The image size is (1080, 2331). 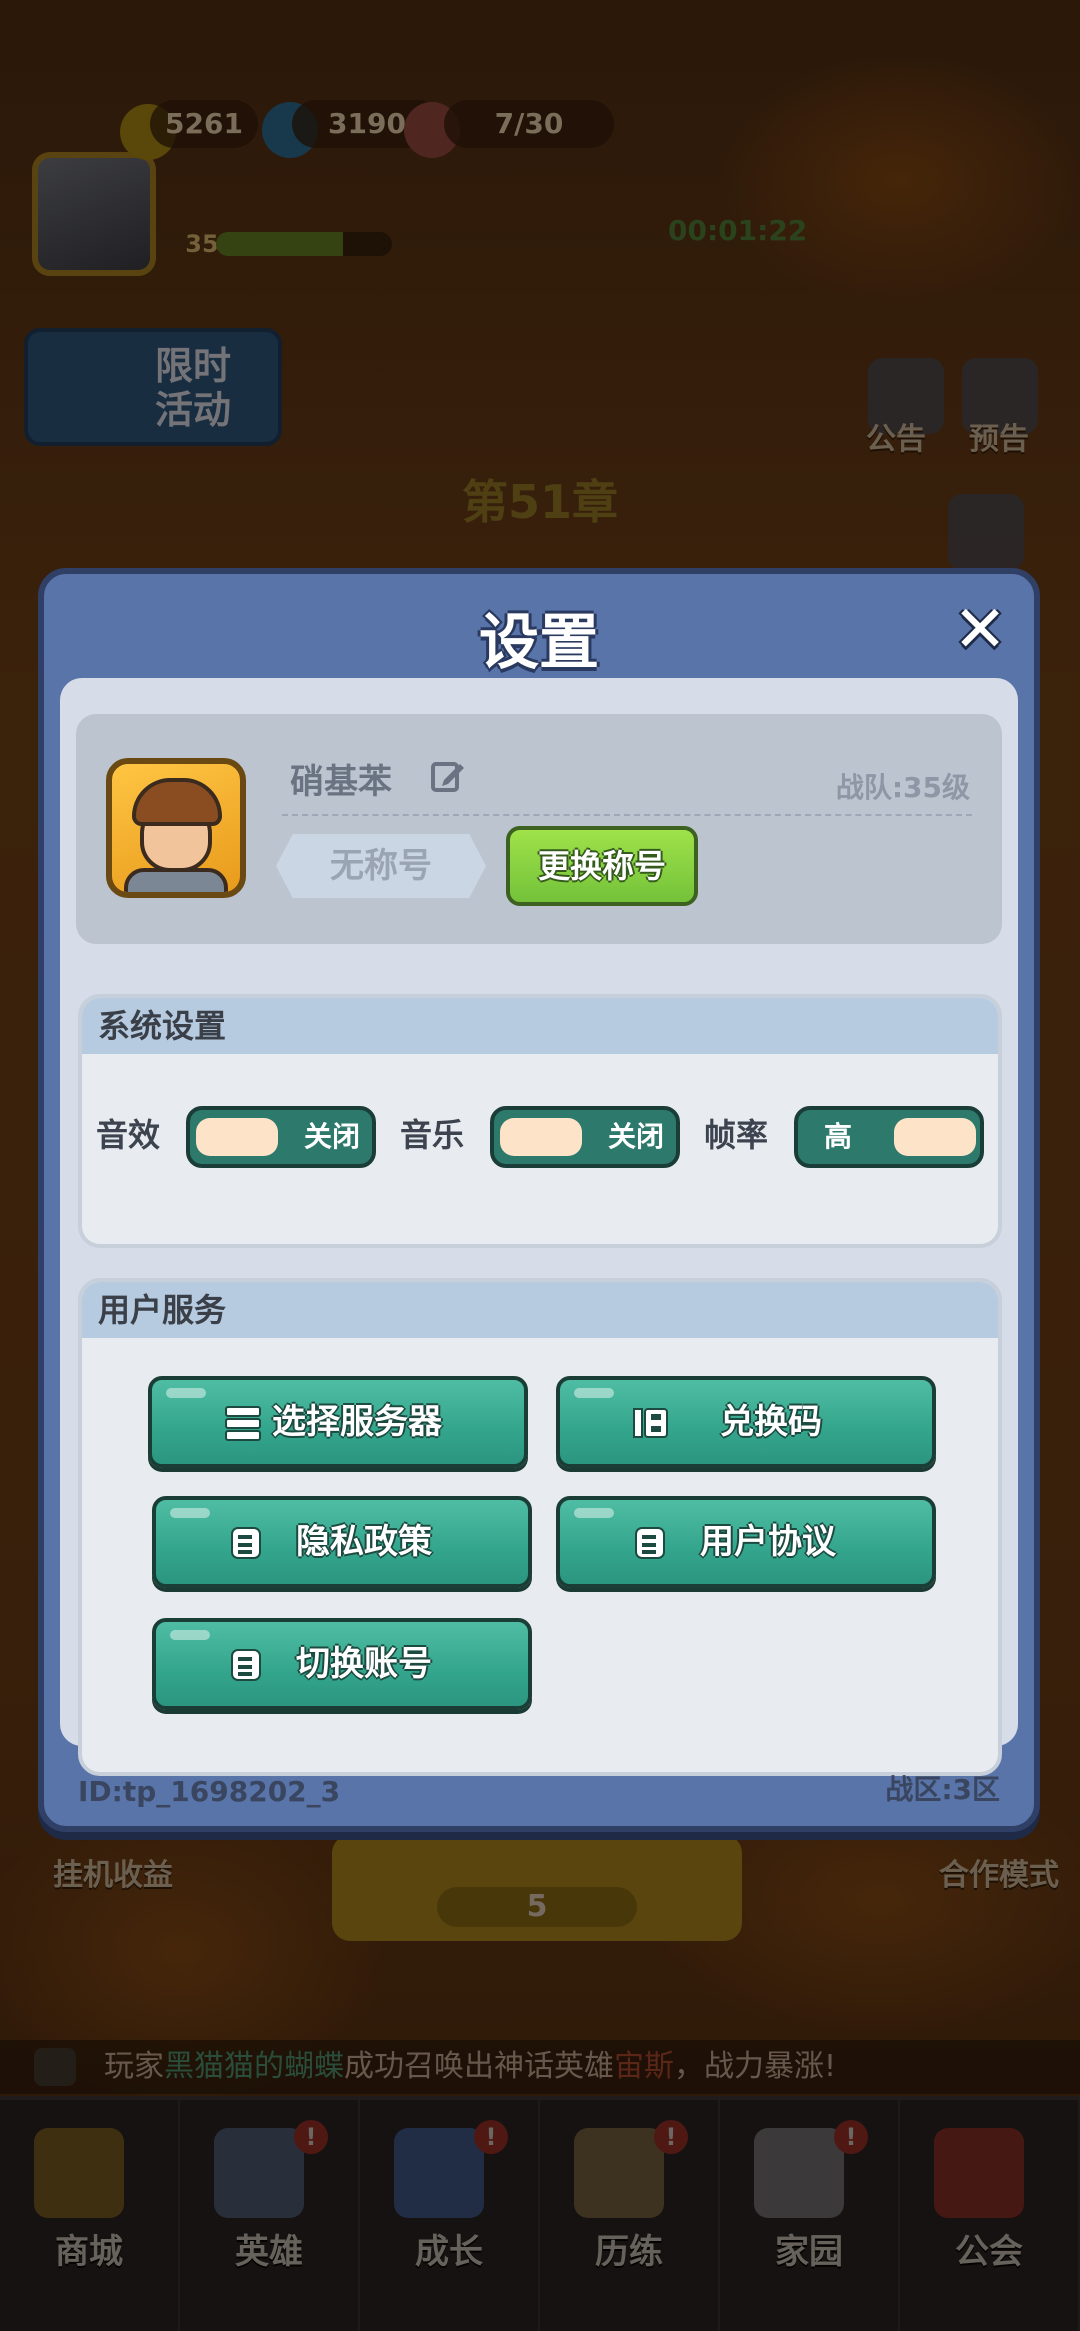 I want to click on privacy-policy-button: 隐私政策, so click(x=342, y=1542).